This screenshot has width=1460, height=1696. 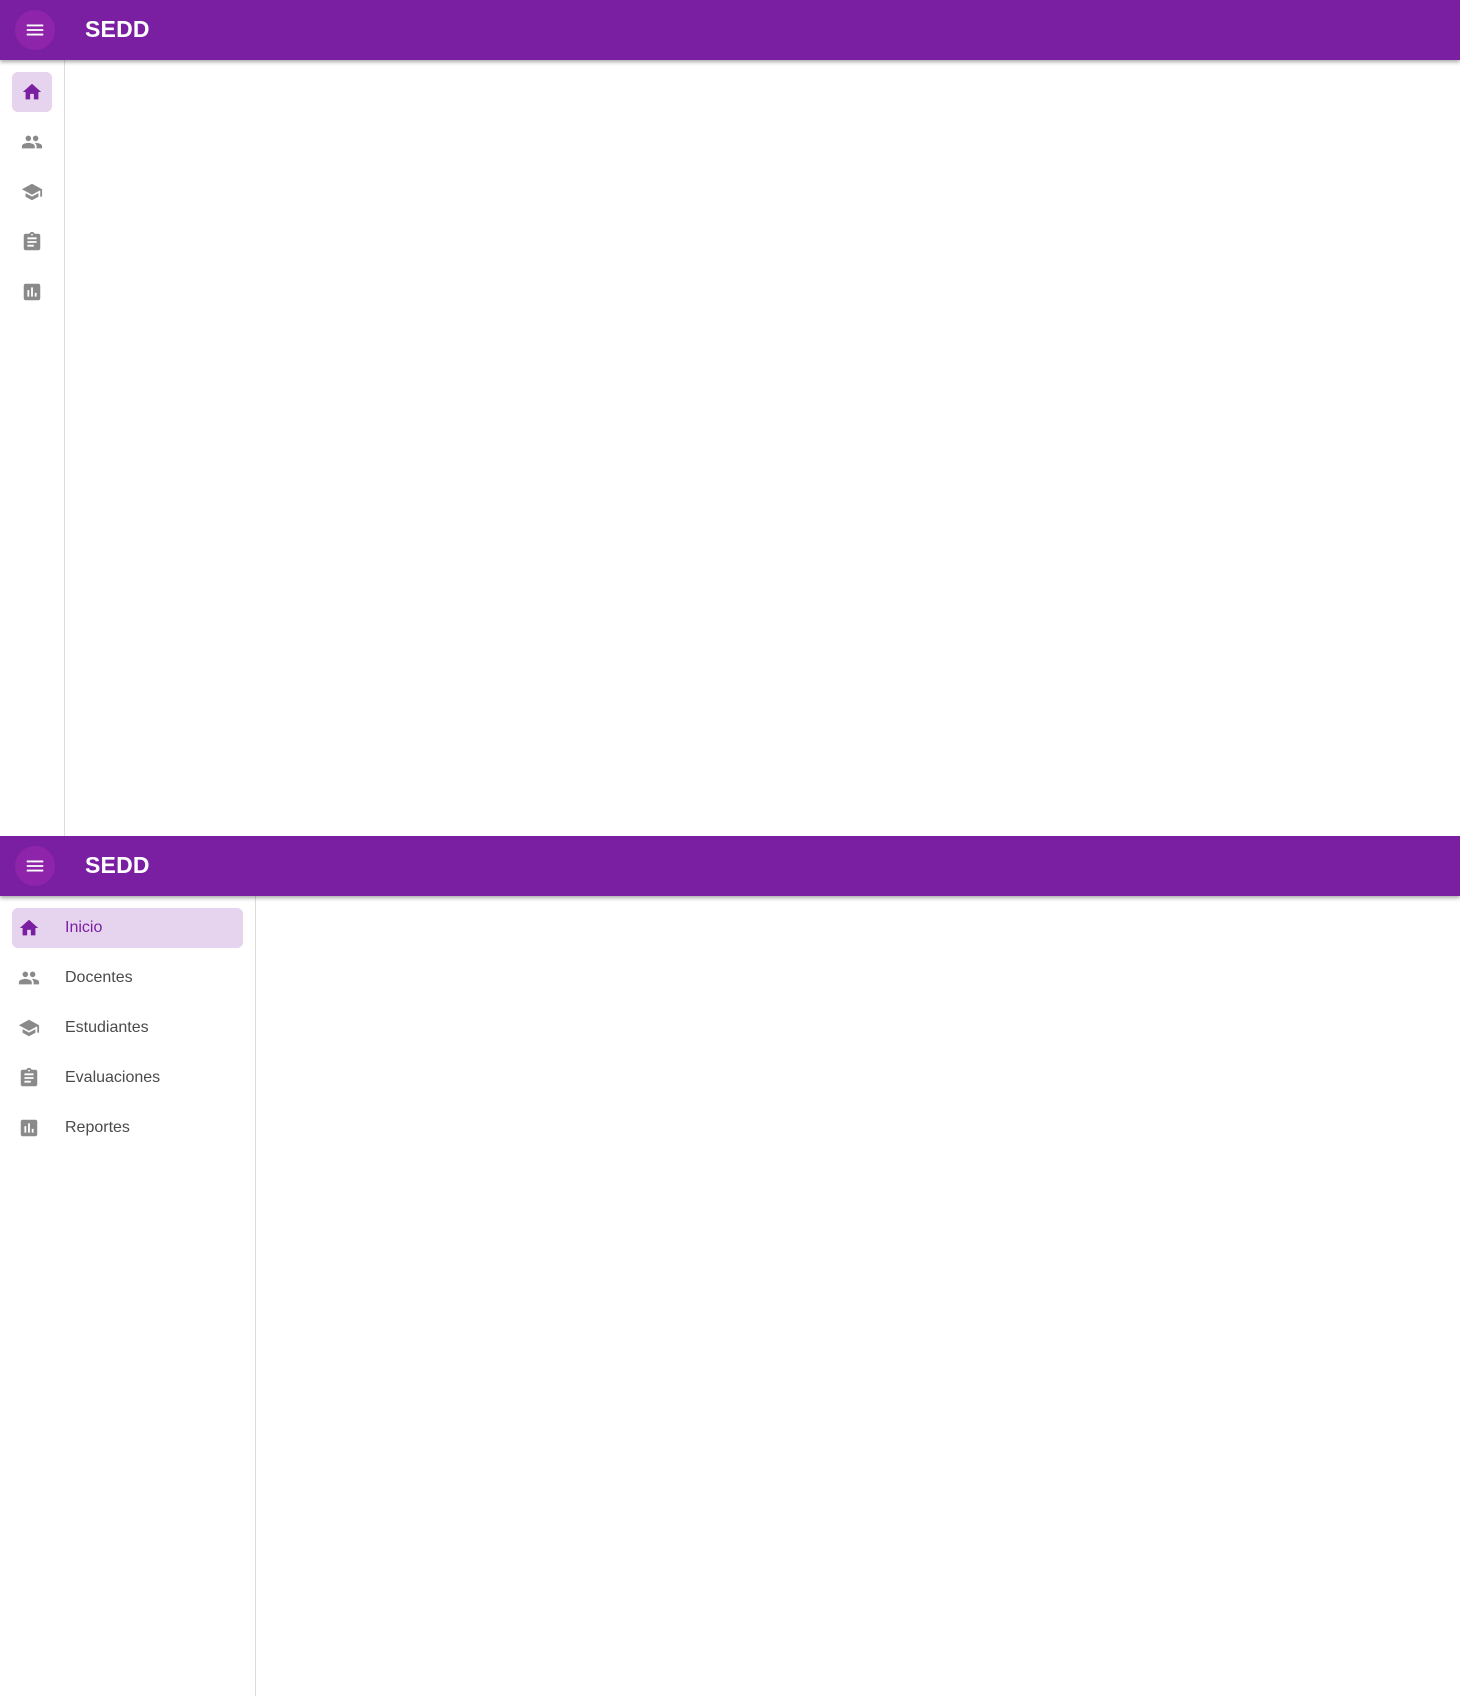 I want to click on nav-item-estudiantes, so click(x=32, y=192).